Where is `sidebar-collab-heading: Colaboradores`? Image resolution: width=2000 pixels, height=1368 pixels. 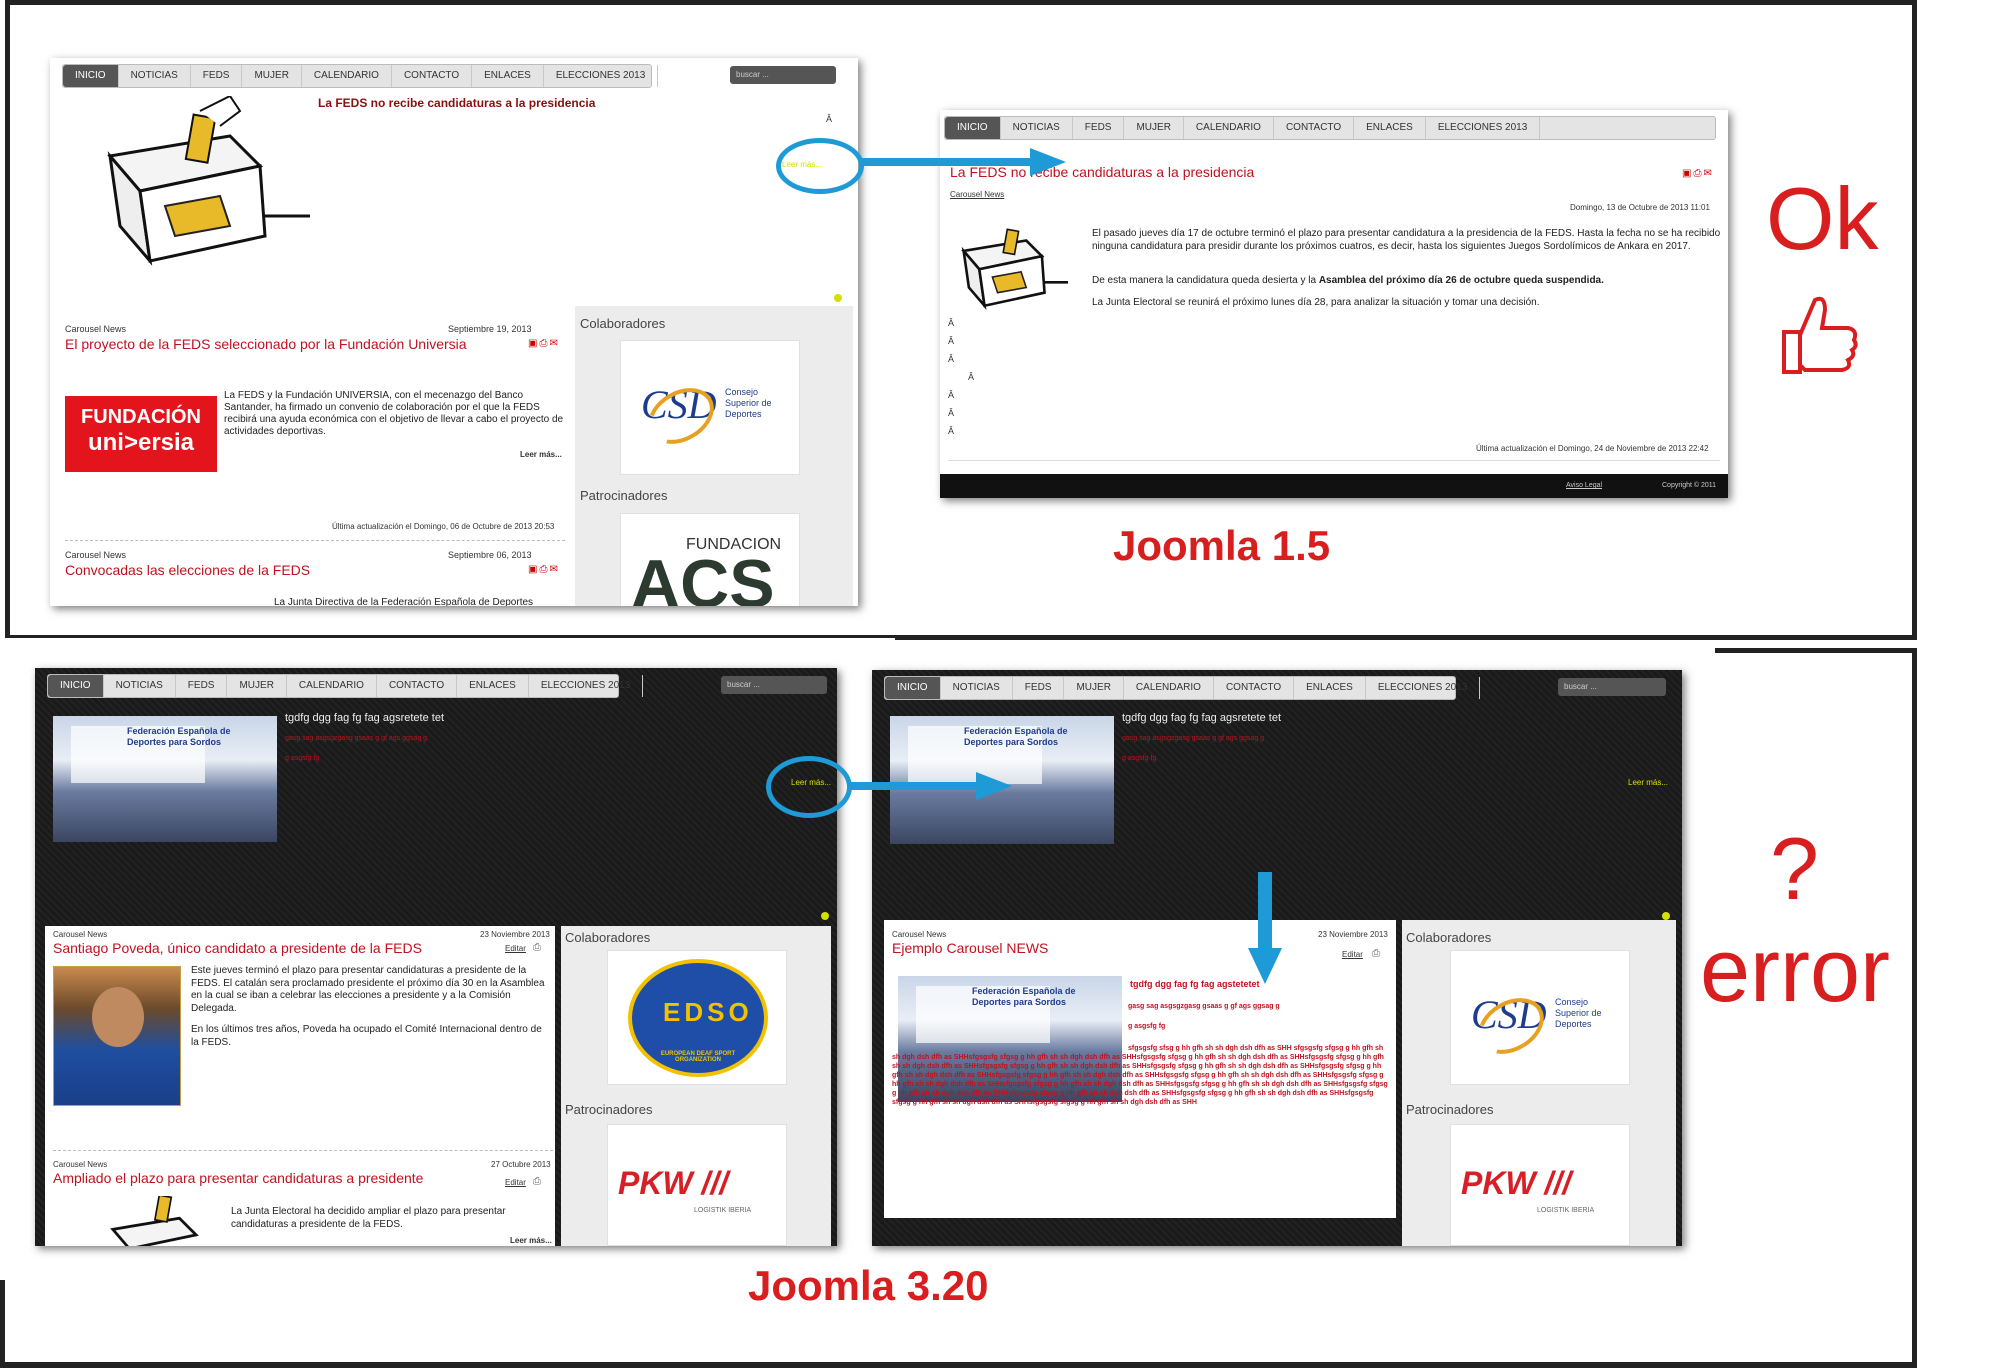 sidebar-collab-heading: Colaboradores is located at coordinates (608, 937).